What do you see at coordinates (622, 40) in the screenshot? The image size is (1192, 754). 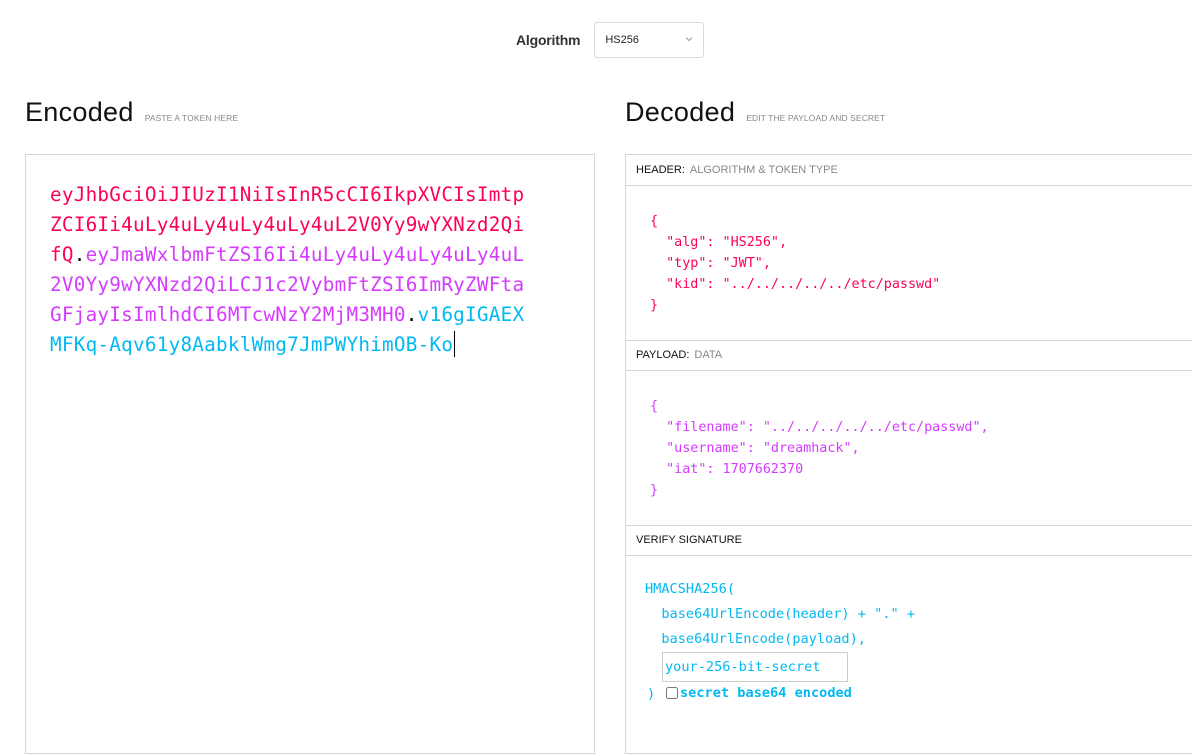 I see `algorithm-selected-value: HS256` at bounding box center [622, 40].